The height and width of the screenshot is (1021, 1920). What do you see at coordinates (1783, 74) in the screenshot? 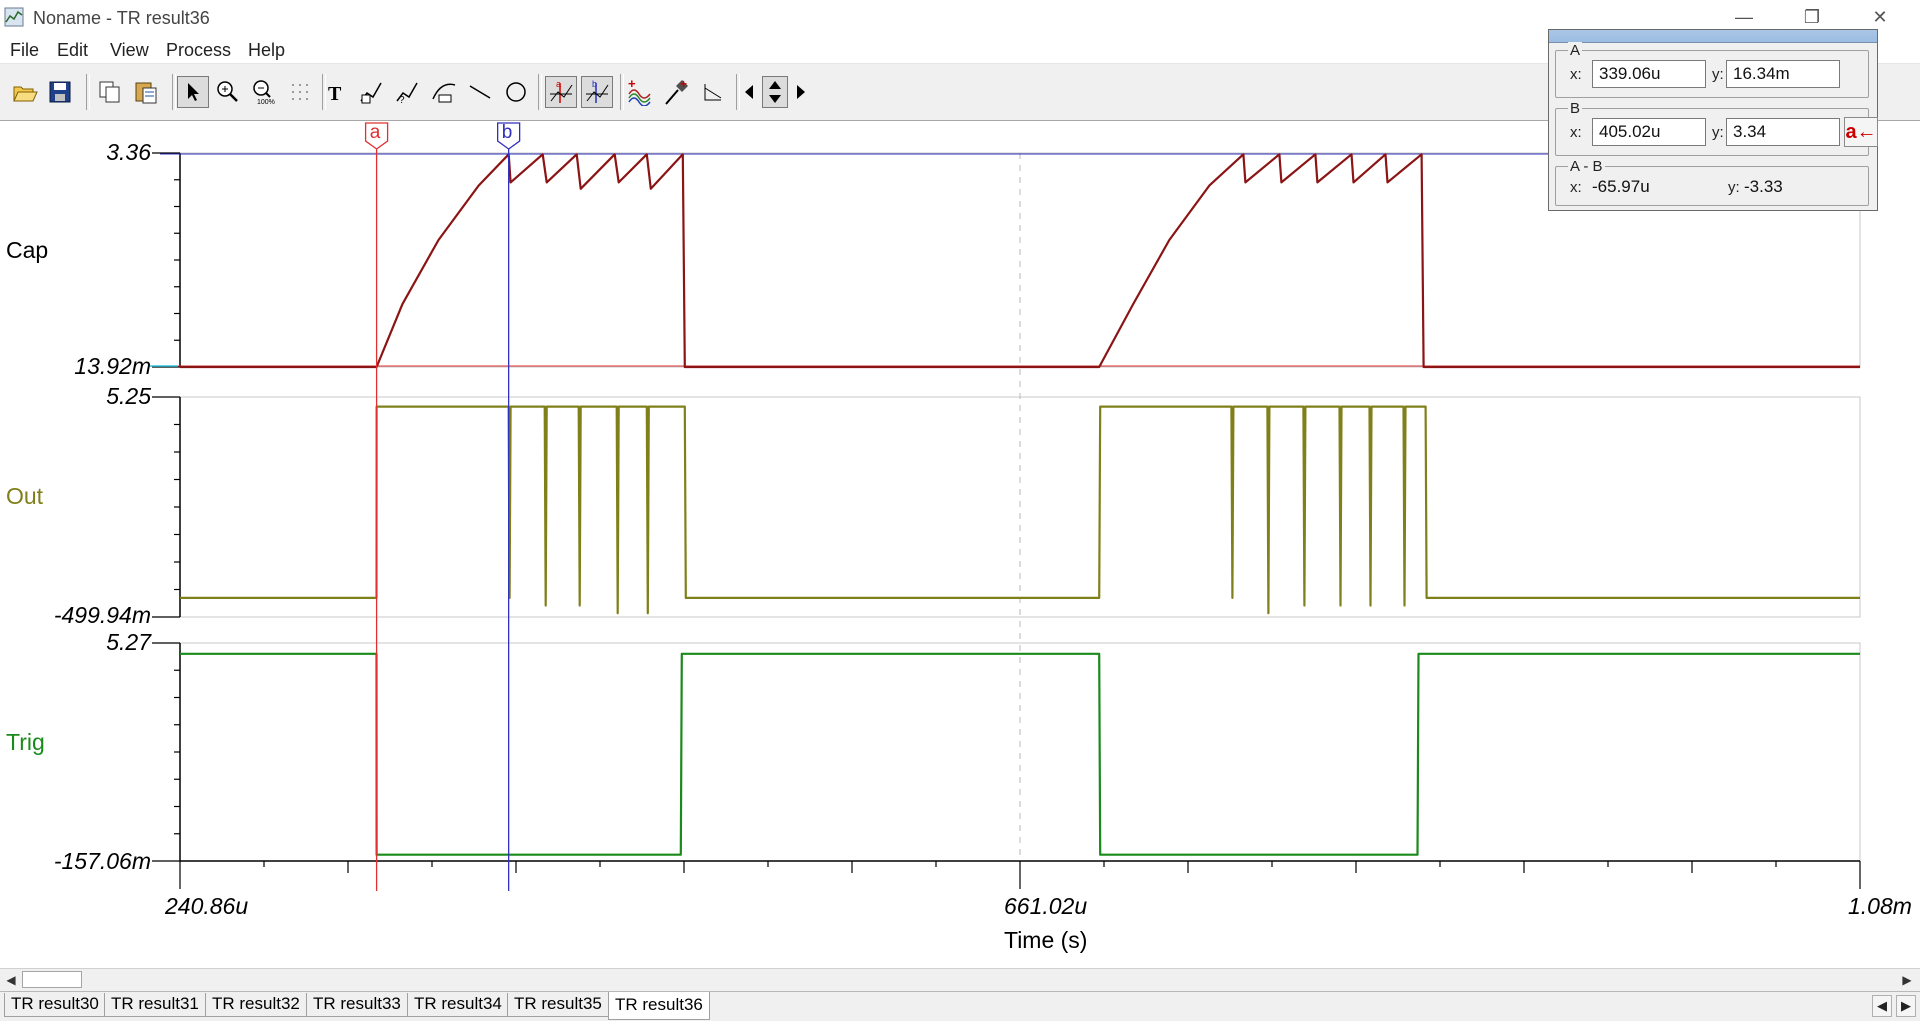
I see `cursor-a-y-field: 16.34m` at bounding box center [1783, 74].